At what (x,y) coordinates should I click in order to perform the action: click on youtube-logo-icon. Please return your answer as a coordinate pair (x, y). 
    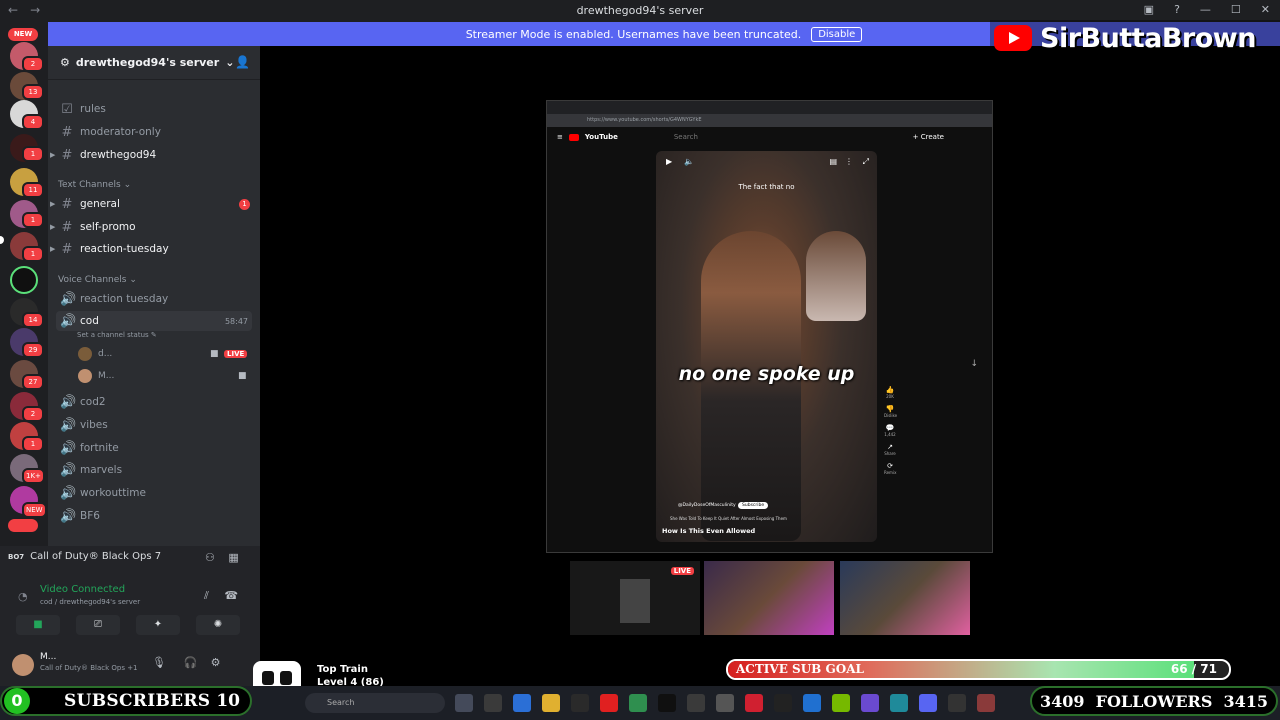
    Looking at the image, I should click on (573, 137).